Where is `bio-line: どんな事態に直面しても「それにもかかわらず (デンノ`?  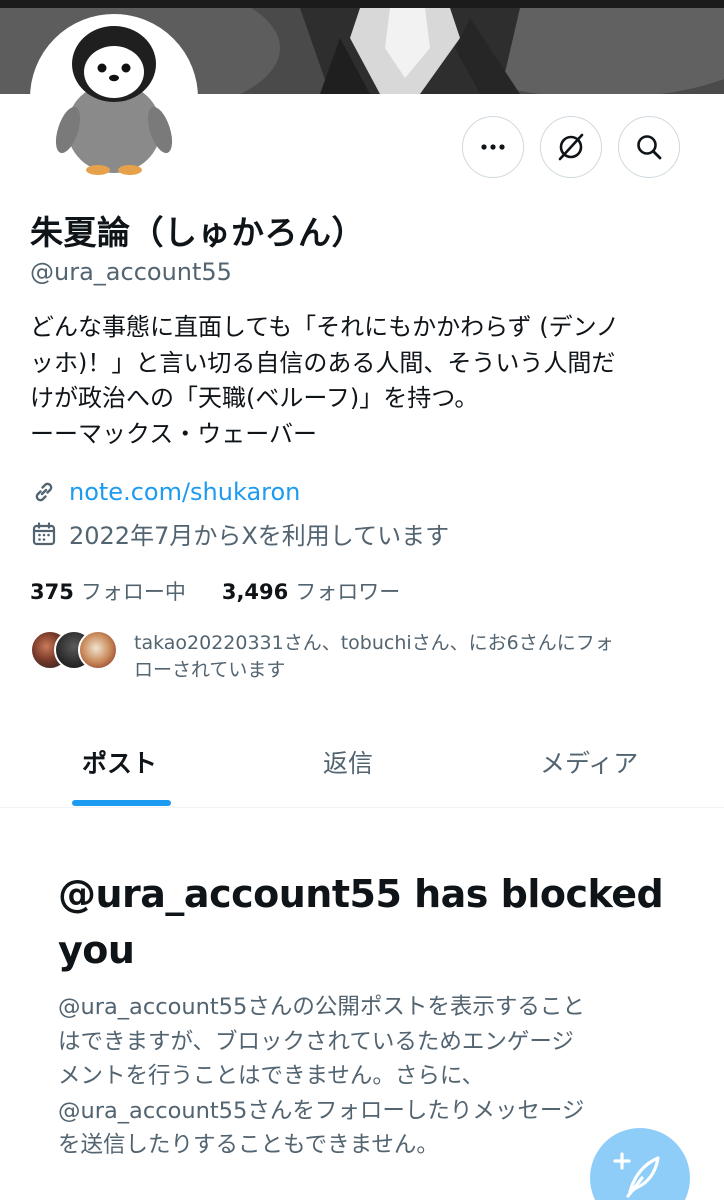 bio-line: どんな事態に直面しても「それにもかかわらず (デンノ is located at coordinates (325, 327).